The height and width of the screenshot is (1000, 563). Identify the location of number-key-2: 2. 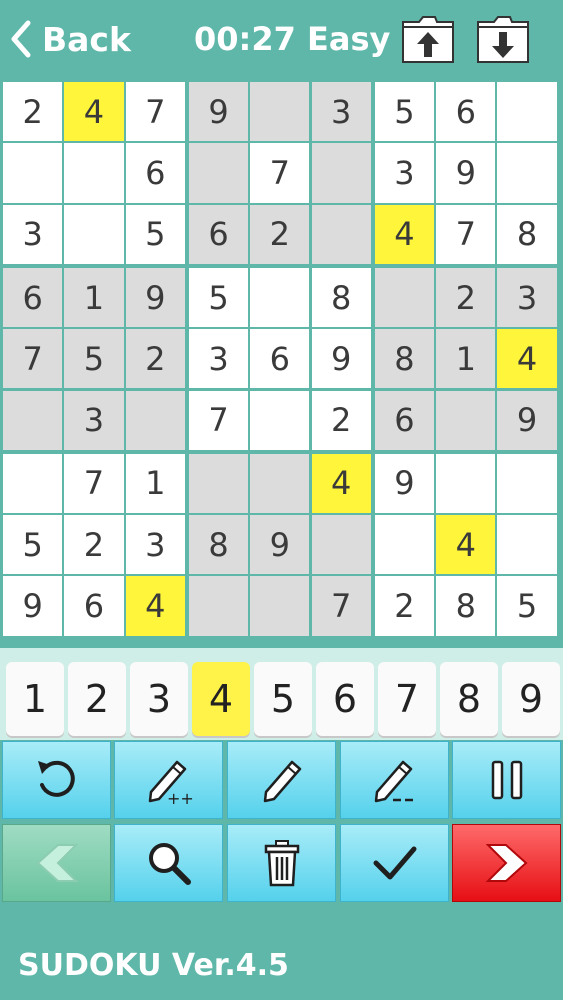
(97, 699).